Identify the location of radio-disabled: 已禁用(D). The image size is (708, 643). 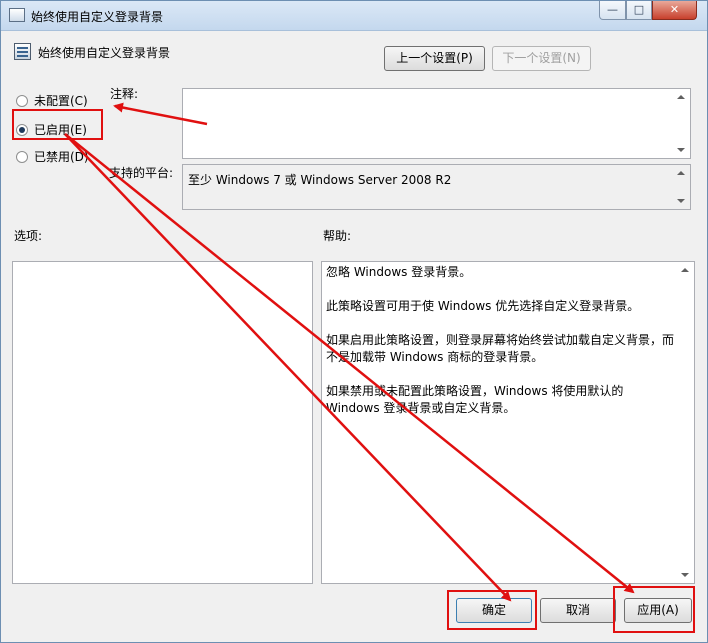
(52, 156).